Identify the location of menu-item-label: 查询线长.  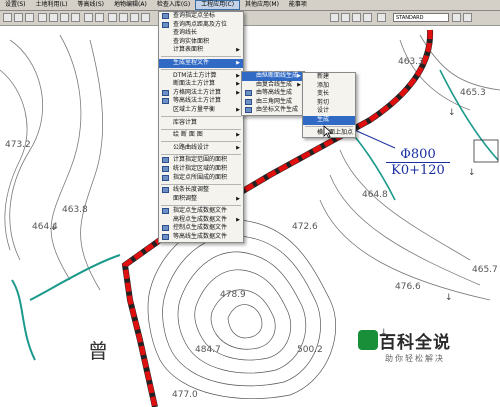
(185, 33).